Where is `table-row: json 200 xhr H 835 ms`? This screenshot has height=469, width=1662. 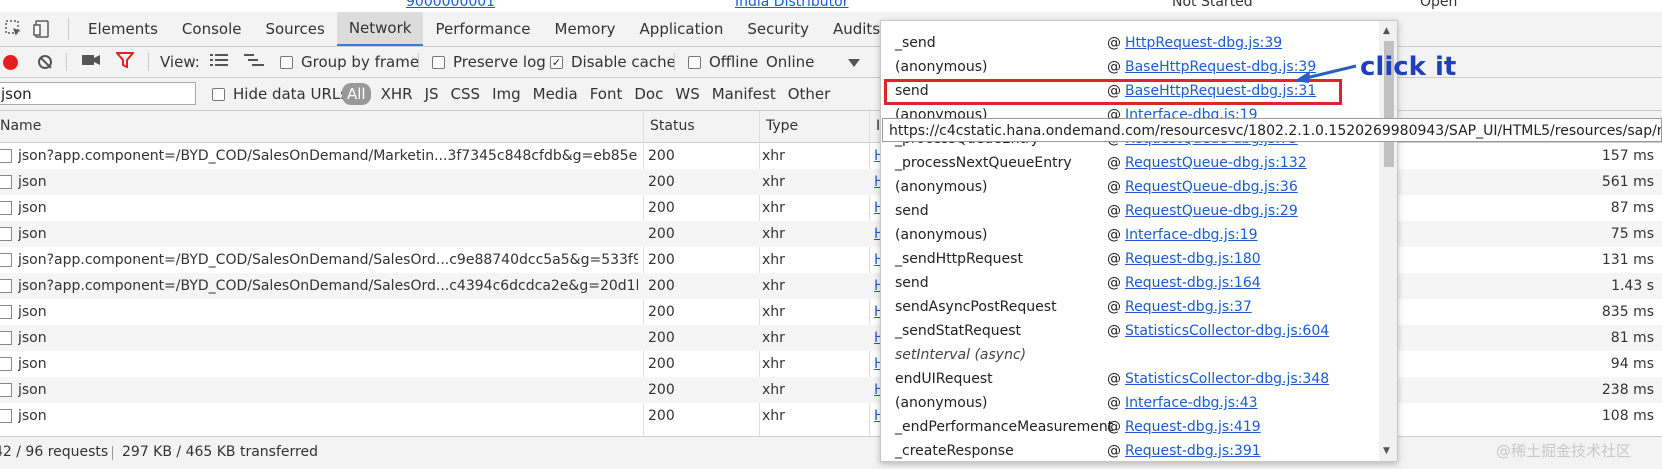
table-row: json 200 xhr H 835 ms is located at coordinates (831, 312).